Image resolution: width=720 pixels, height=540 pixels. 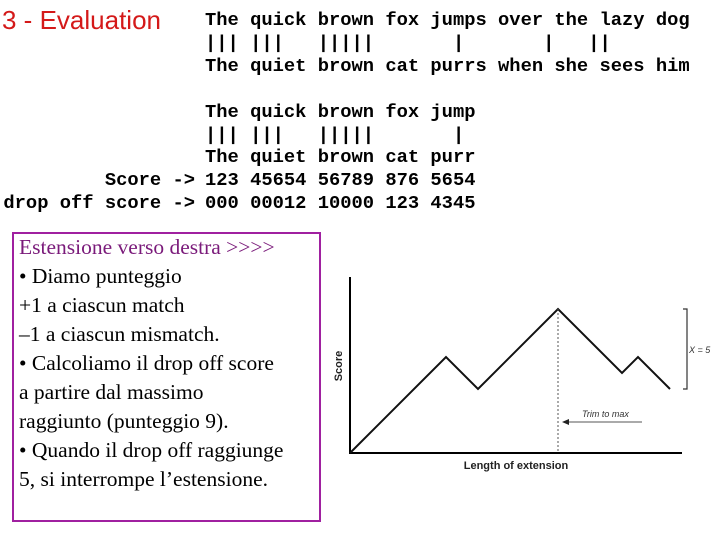 I want to click on score-line, so click(x=510, y=380).